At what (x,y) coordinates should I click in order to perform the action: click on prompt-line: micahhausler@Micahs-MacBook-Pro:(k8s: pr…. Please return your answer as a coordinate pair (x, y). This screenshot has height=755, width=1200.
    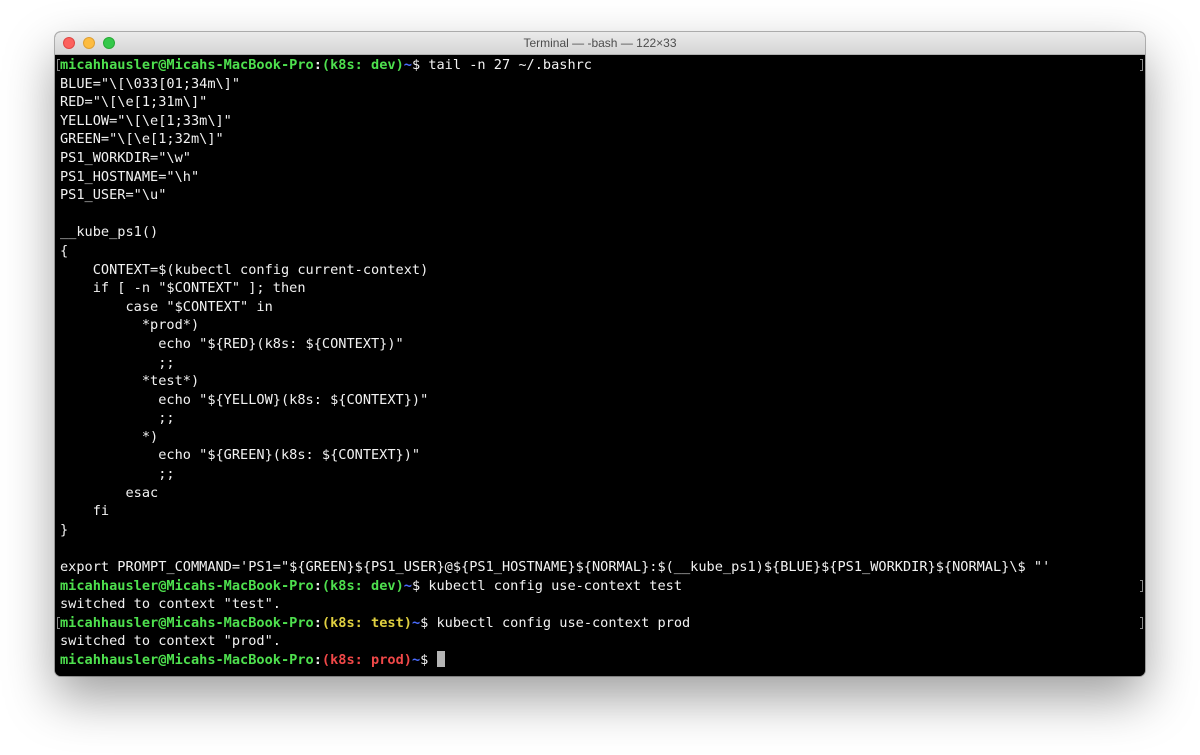
    Looking at the image, I should click on (600, 660).